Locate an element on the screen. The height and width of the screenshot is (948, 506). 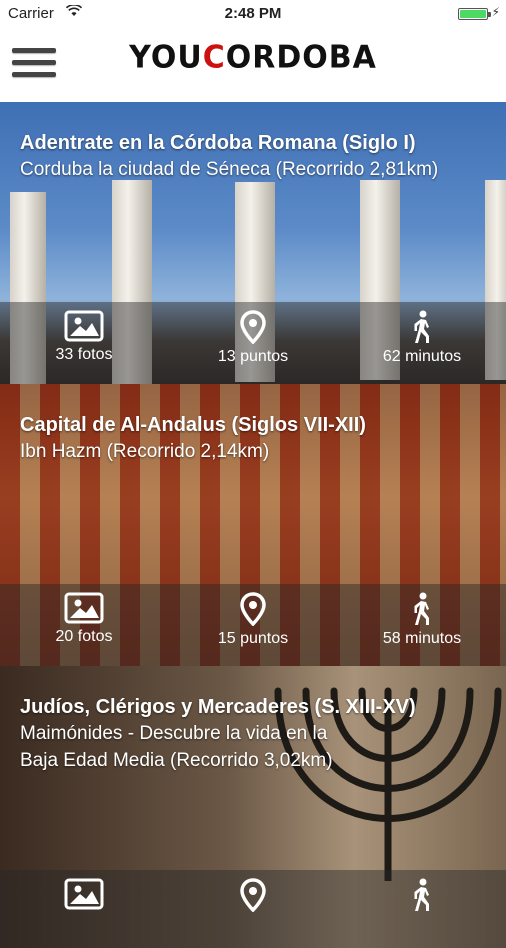
photos-stat is located at coordinates (84, 896).